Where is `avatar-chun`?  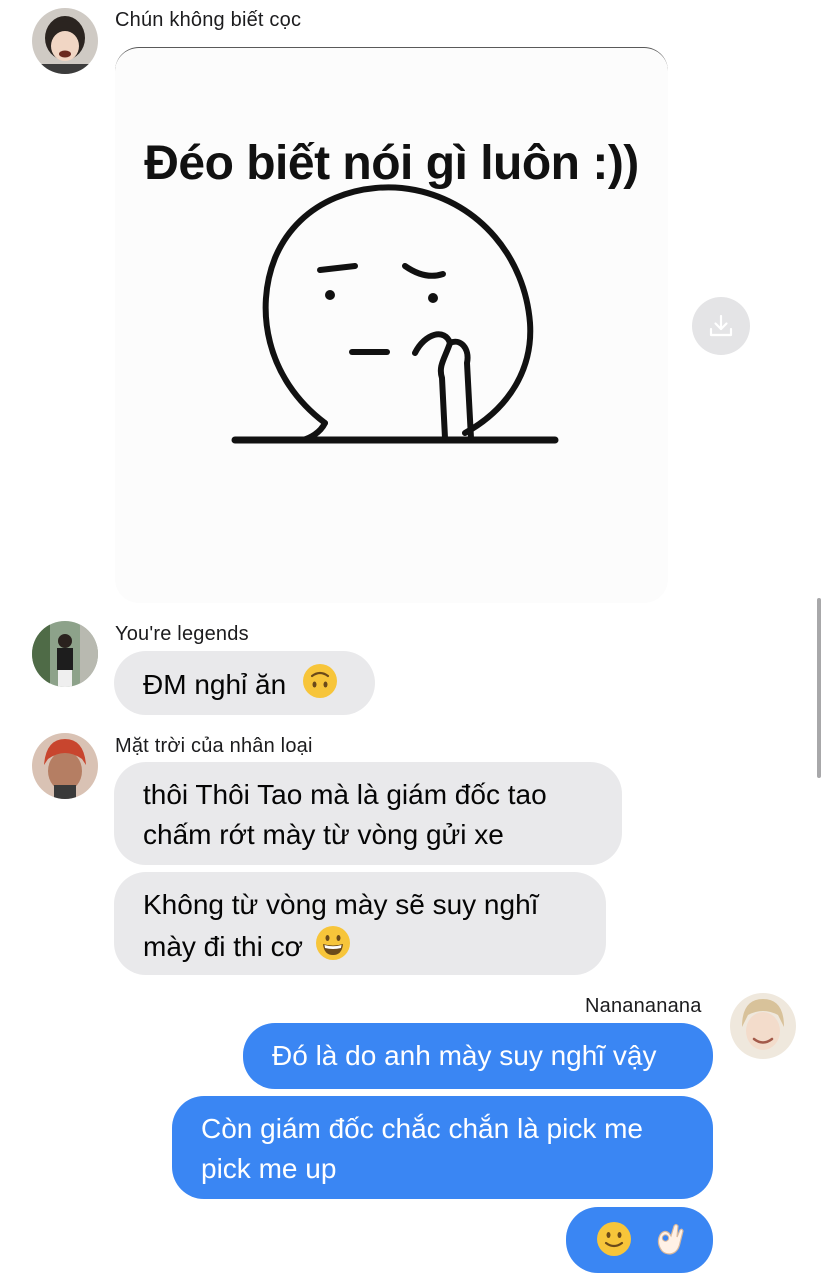 avatar-chun is located at coordinates (65, 41).